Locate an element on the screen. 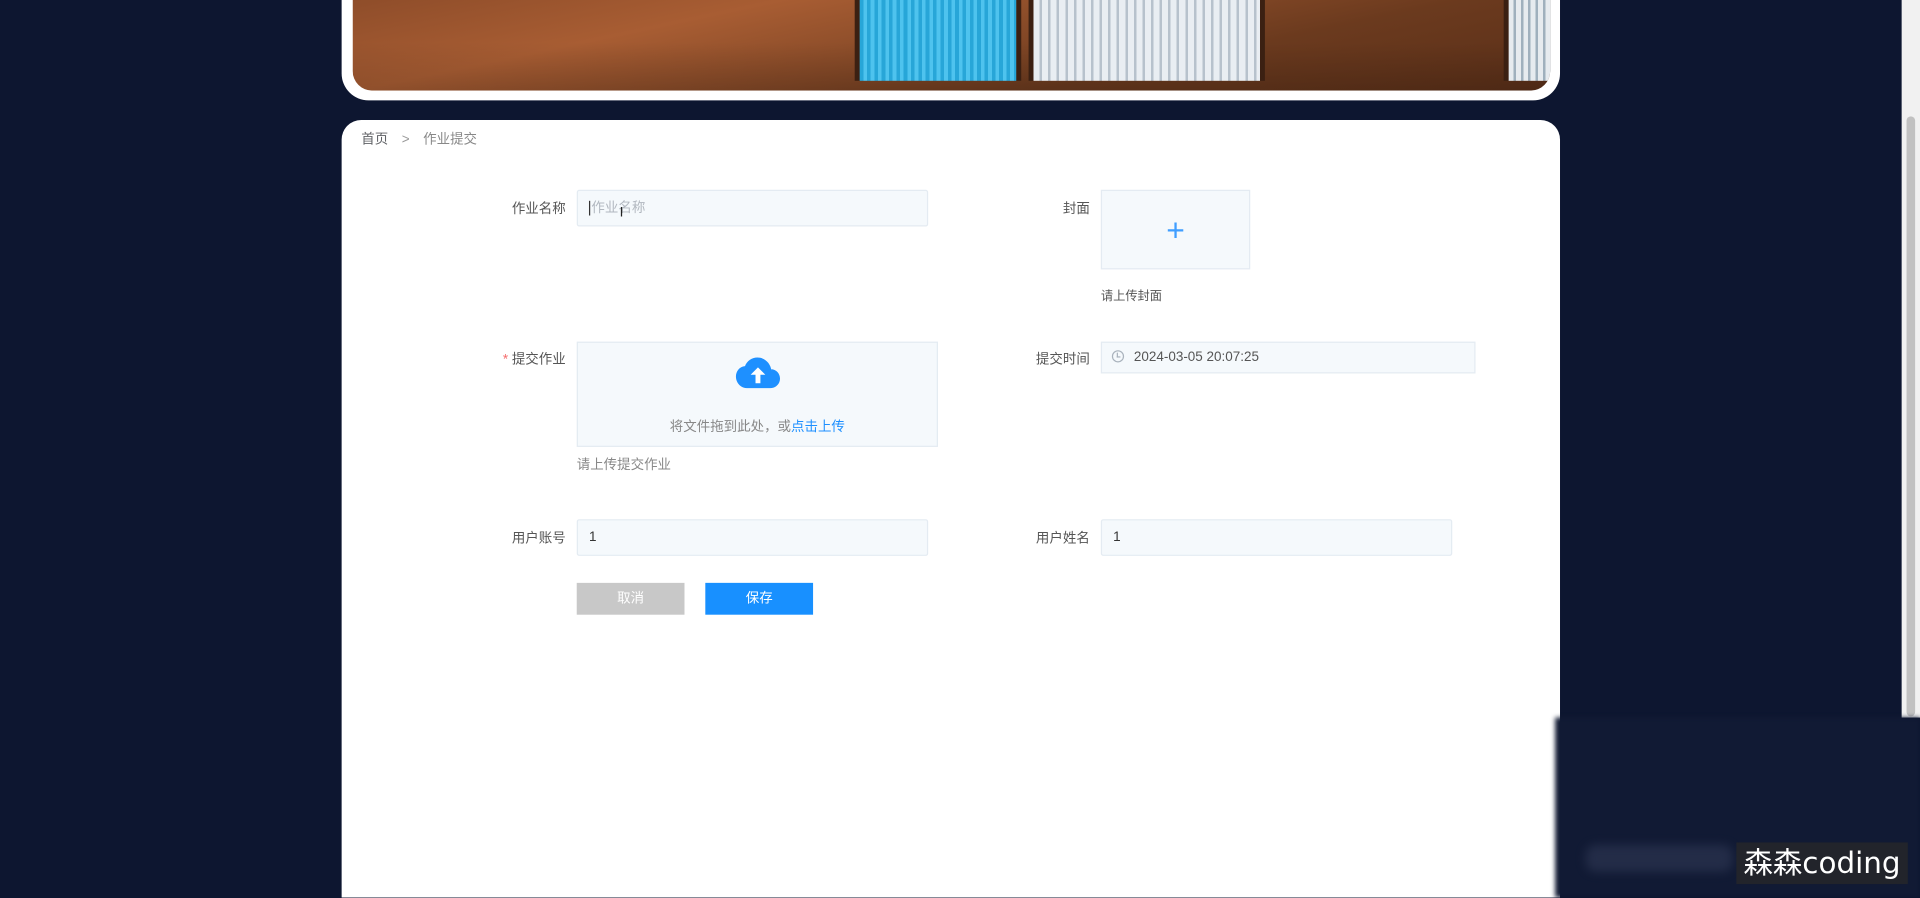  user-account-input: 1 is located at coordinates (752, 537).